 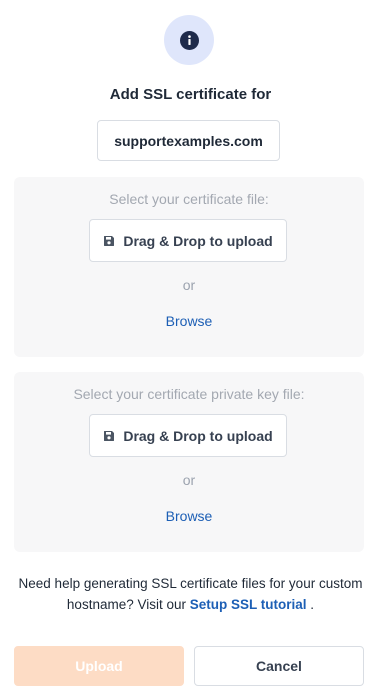 I want to click on cancel-button: Cancel, so click(x=279, y=666).